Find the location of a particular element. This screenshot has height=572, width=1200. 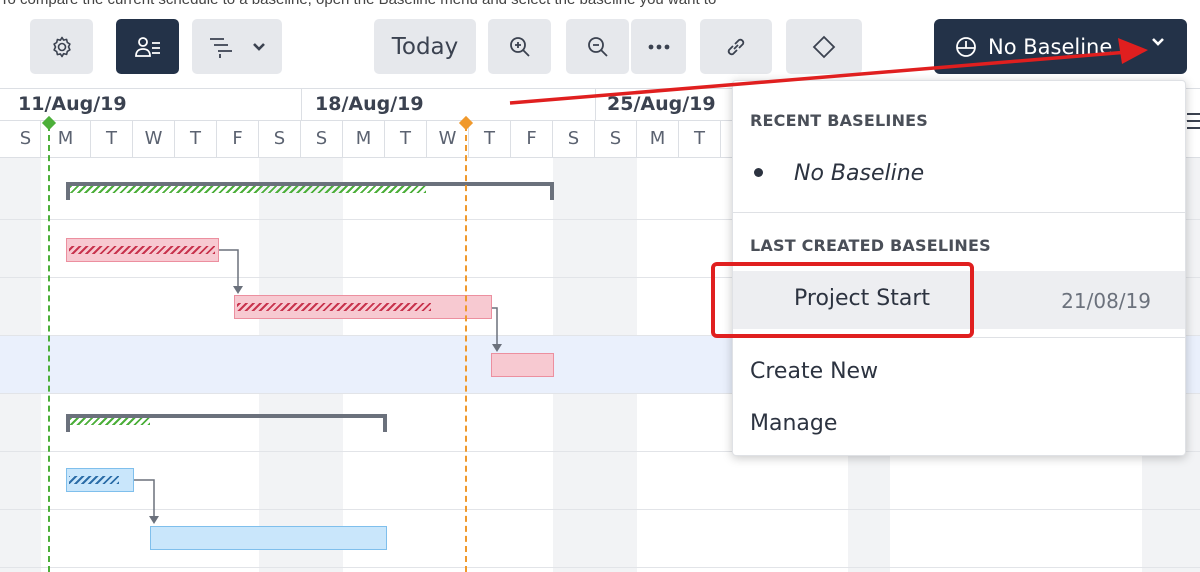

zoom-in-button is located at coordinates (519, 46).